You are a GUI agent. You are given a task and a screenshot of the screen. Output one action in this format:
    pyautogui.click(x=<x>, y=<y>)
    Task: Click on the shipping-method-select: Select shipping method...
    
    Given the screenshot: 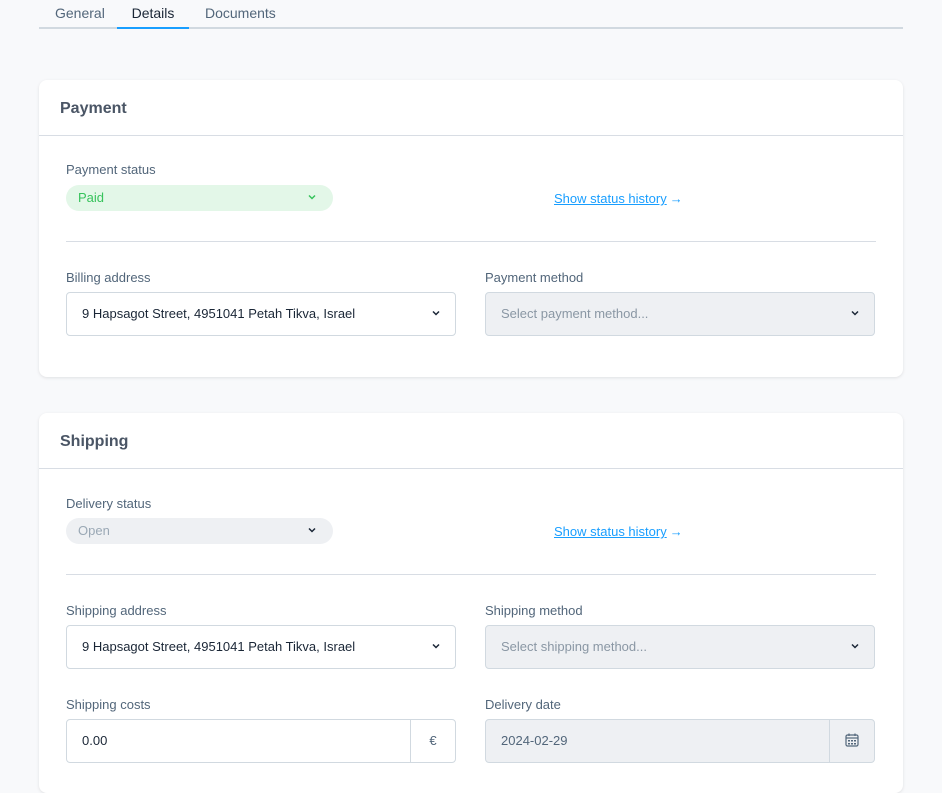 What is the action you would take?
    pyautogui.click(x=680, y=647)
    